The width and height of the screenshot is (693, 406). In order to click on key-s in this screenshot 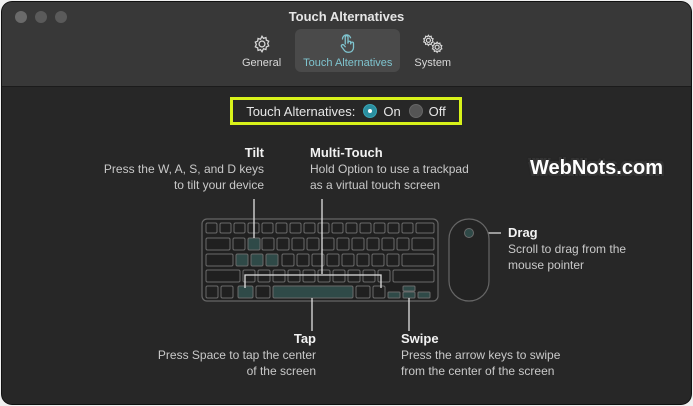, I will do `click(257, 260)`.